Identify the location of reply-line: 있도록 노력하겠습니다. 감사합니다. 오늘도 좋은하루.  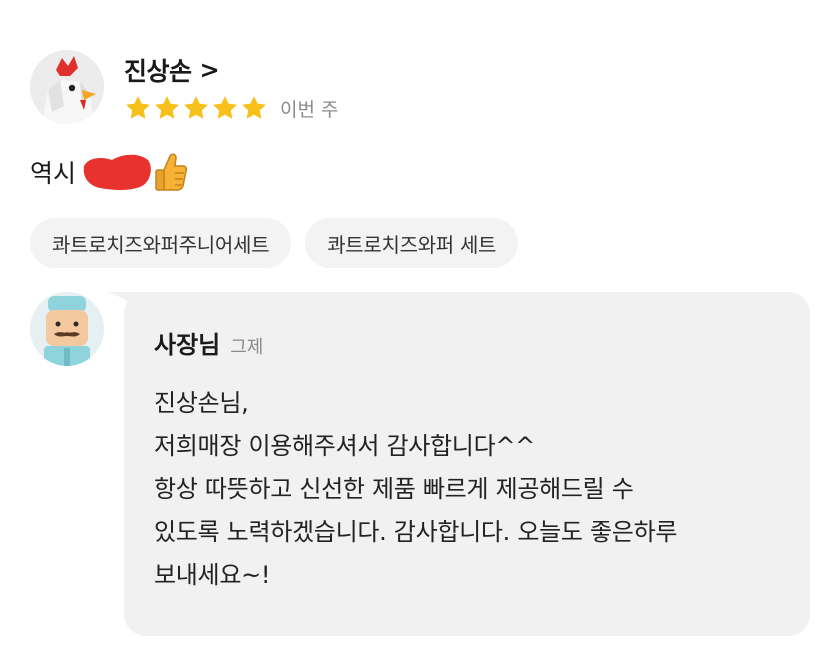
(416, 532).